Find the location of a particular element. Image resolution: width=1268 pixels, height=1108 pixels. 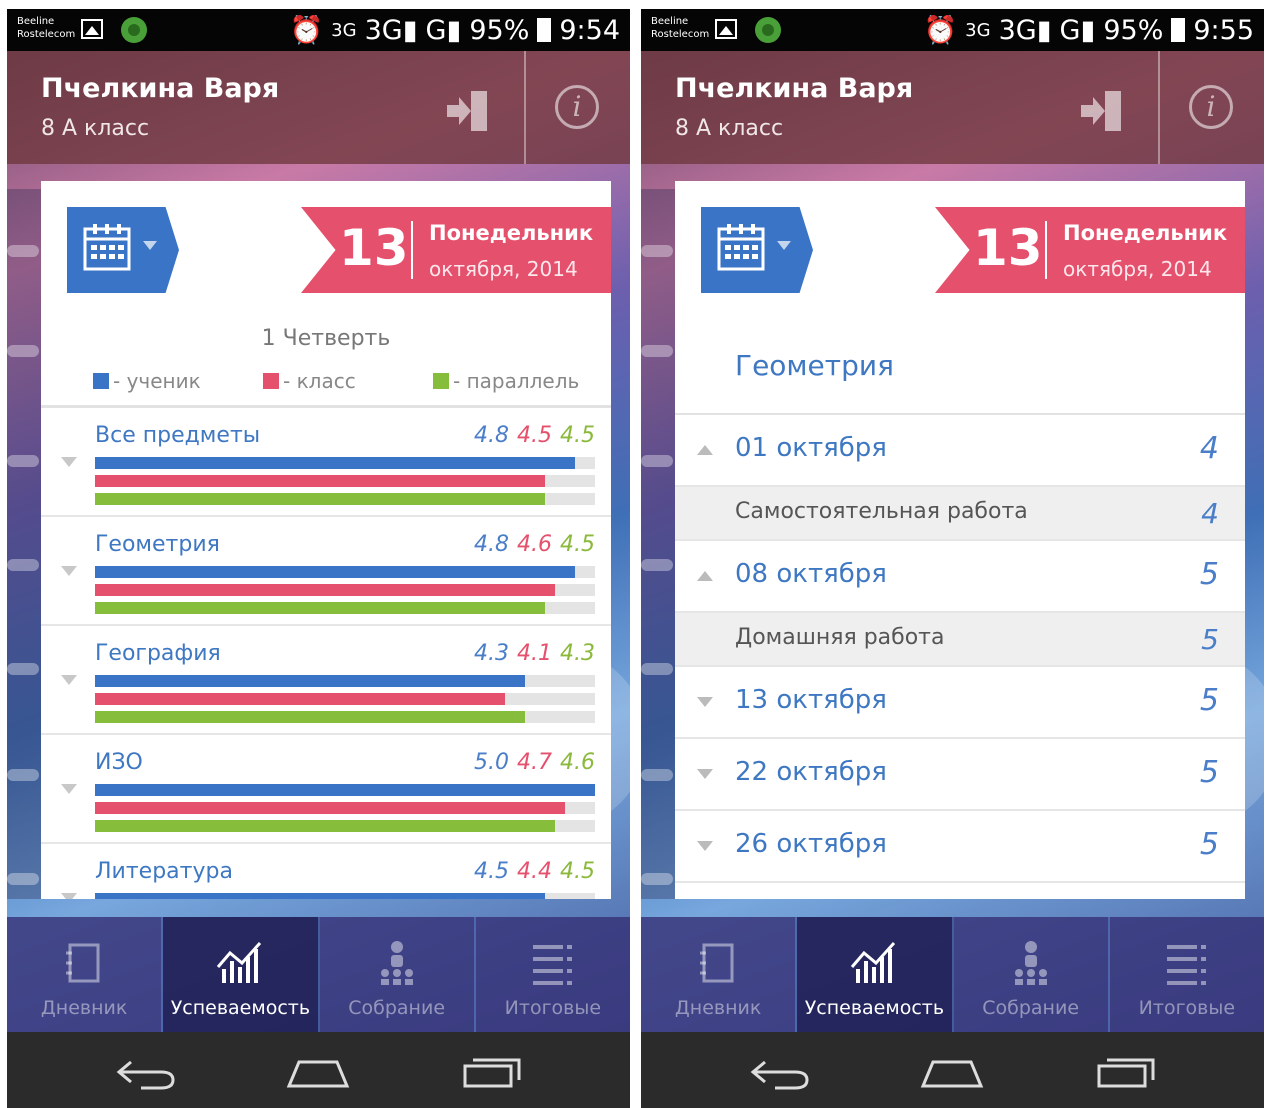

bar-track-class is located at coordinates (345, 699).